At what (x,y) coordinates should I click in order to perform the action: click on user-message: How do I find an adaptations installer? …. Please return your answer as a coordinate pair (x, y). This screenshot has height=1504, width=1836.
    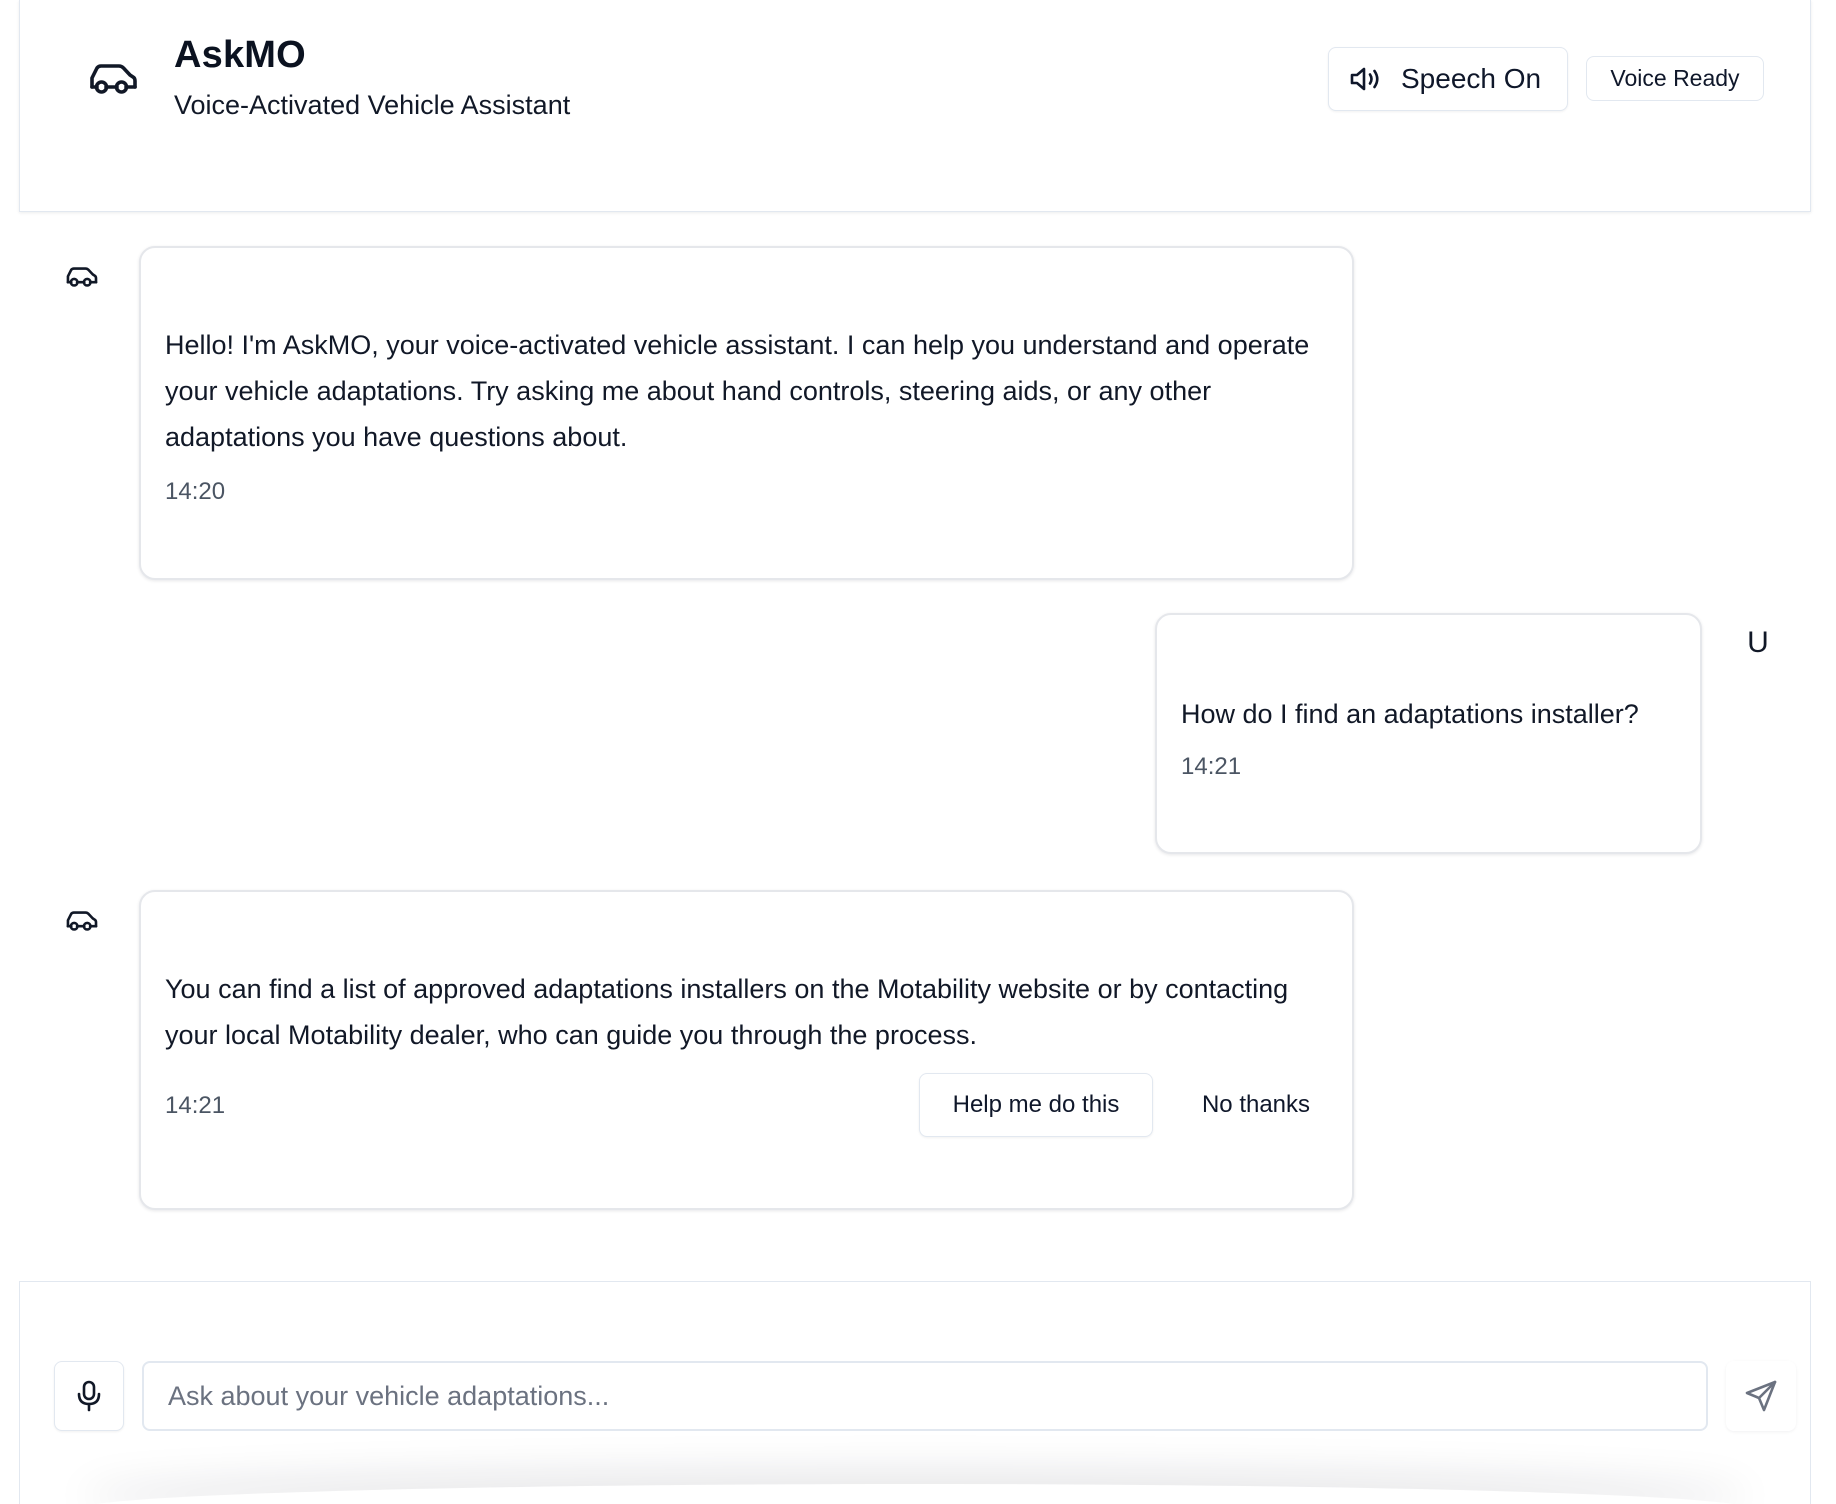
    Looking at the image, I should click on (1428, 733).